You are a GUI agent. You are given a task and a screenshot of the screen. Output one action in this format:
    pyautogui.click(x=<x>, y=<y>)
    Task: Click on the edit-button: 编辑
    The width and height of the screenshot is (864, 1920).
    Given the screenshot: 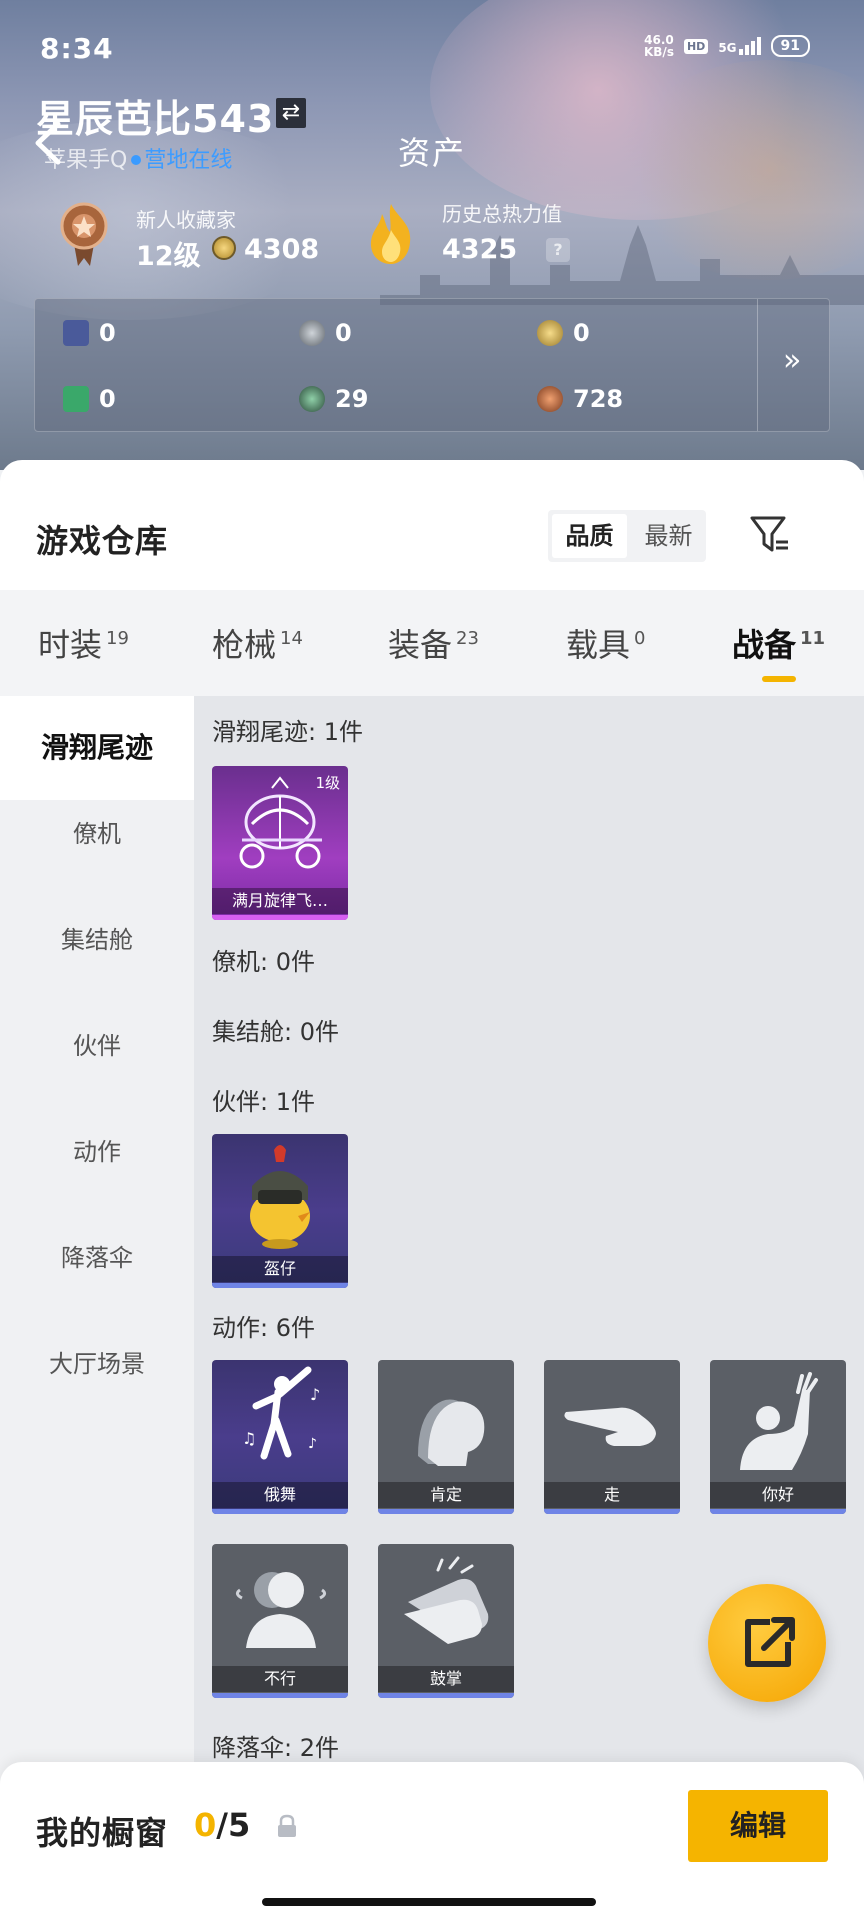 What is the action you would take?
    pyautogui.click(x=758, y=1826)
    